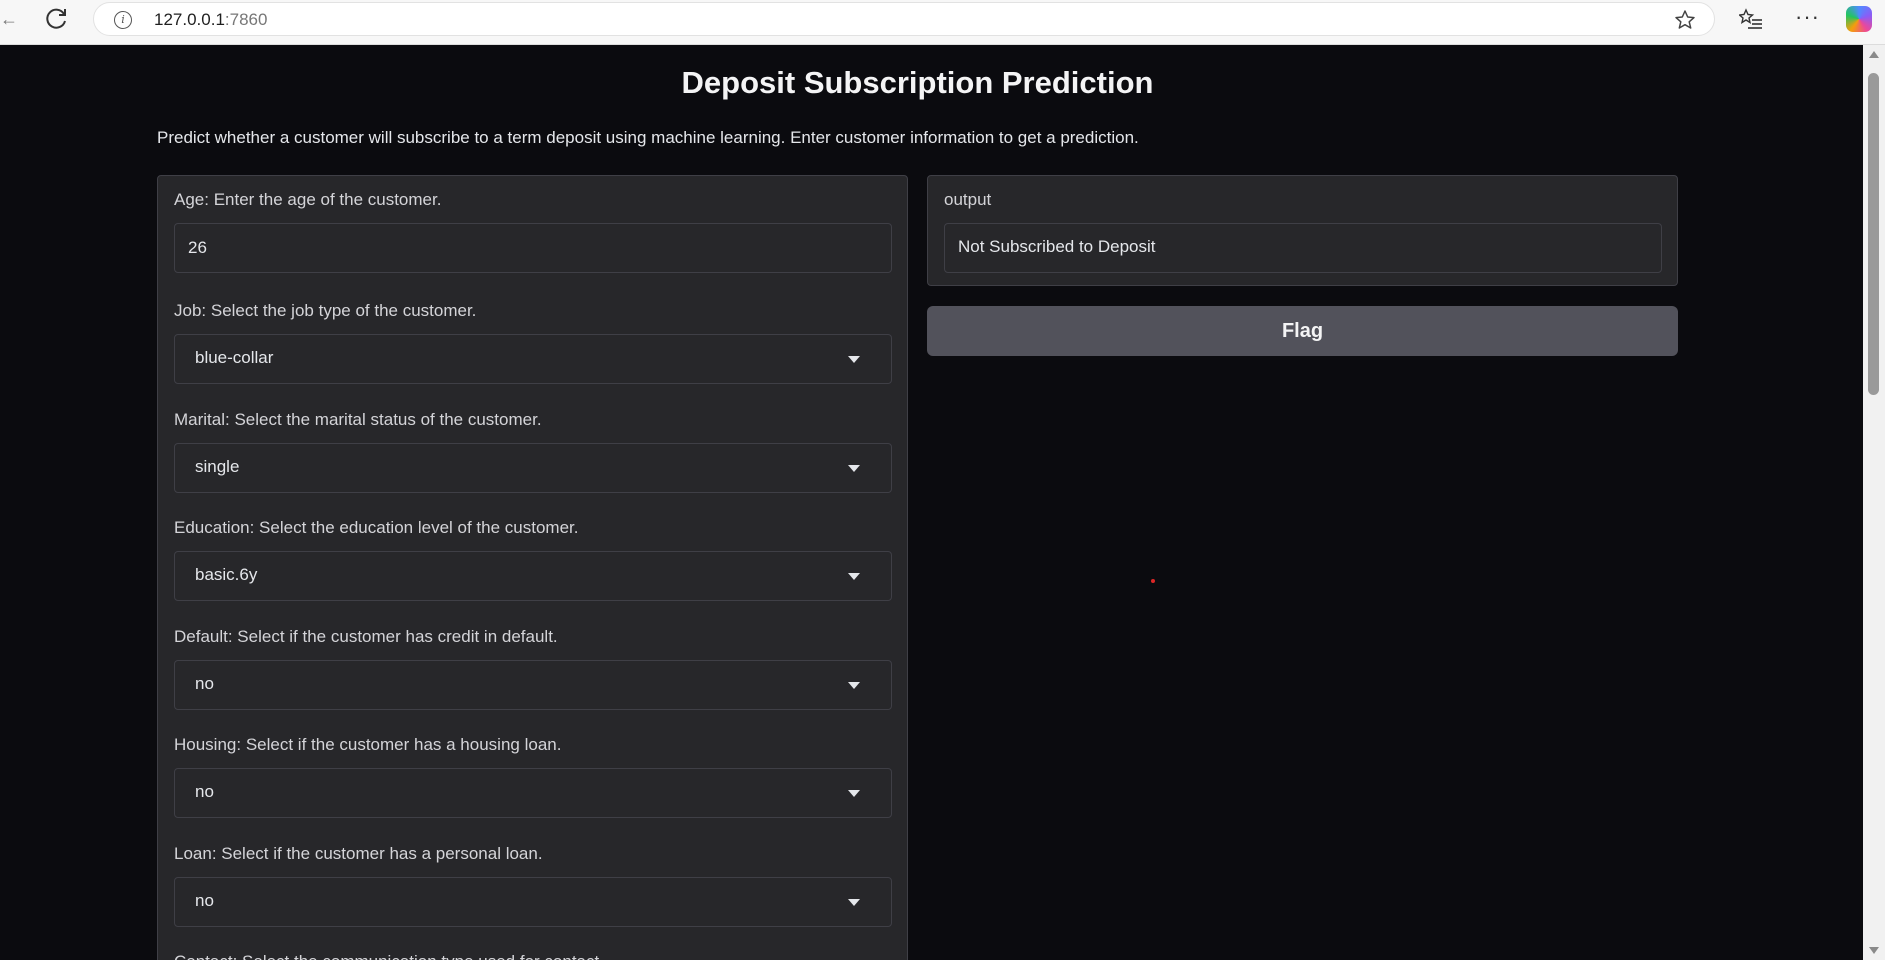 The image size is (1885, 960). What do you see at coordinates (1874, 502) in the screenshot?
I see `page-scrollbar` at bounding box center [1874, 502].